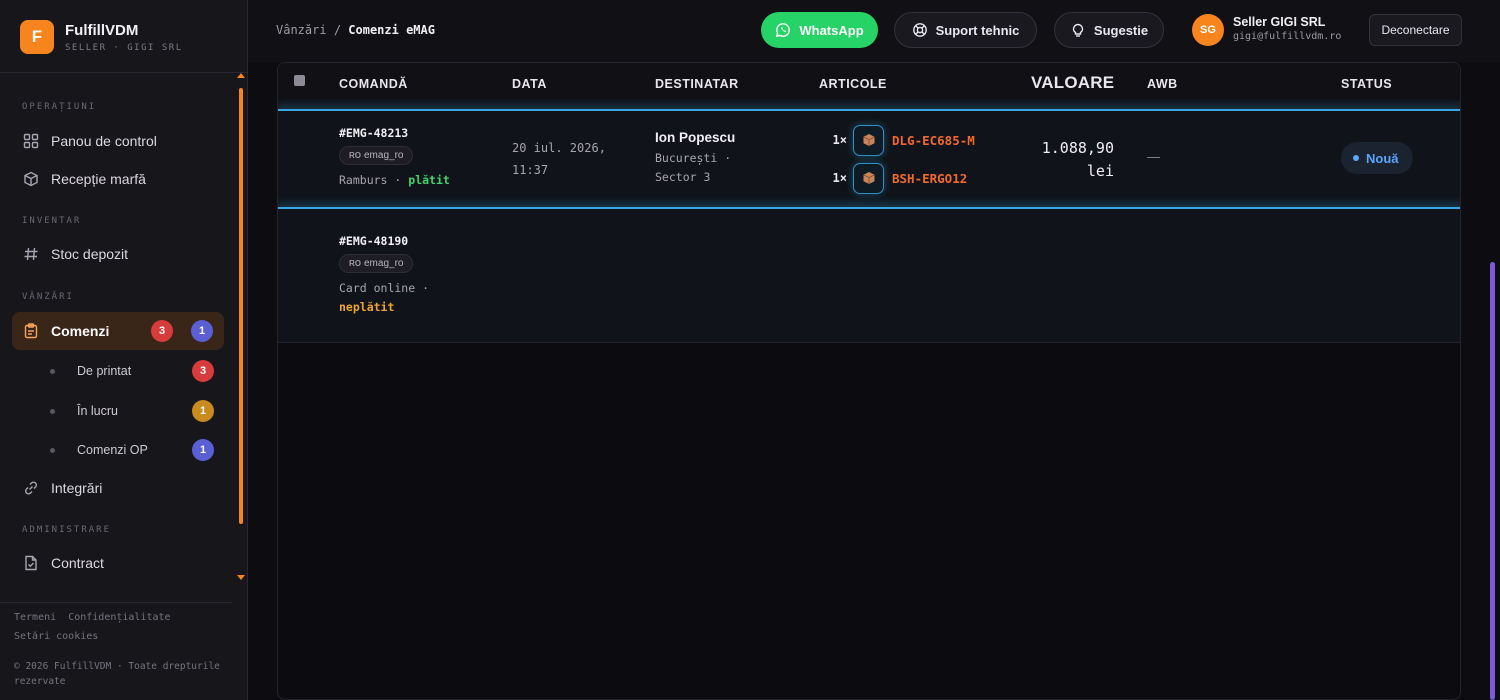 The height and width of the screenshot is (700, 1500). Describe the element at coordinates (391, 30) in the screenshot. I see `breadcrumb-current: Comenzi eMAG` at that location.